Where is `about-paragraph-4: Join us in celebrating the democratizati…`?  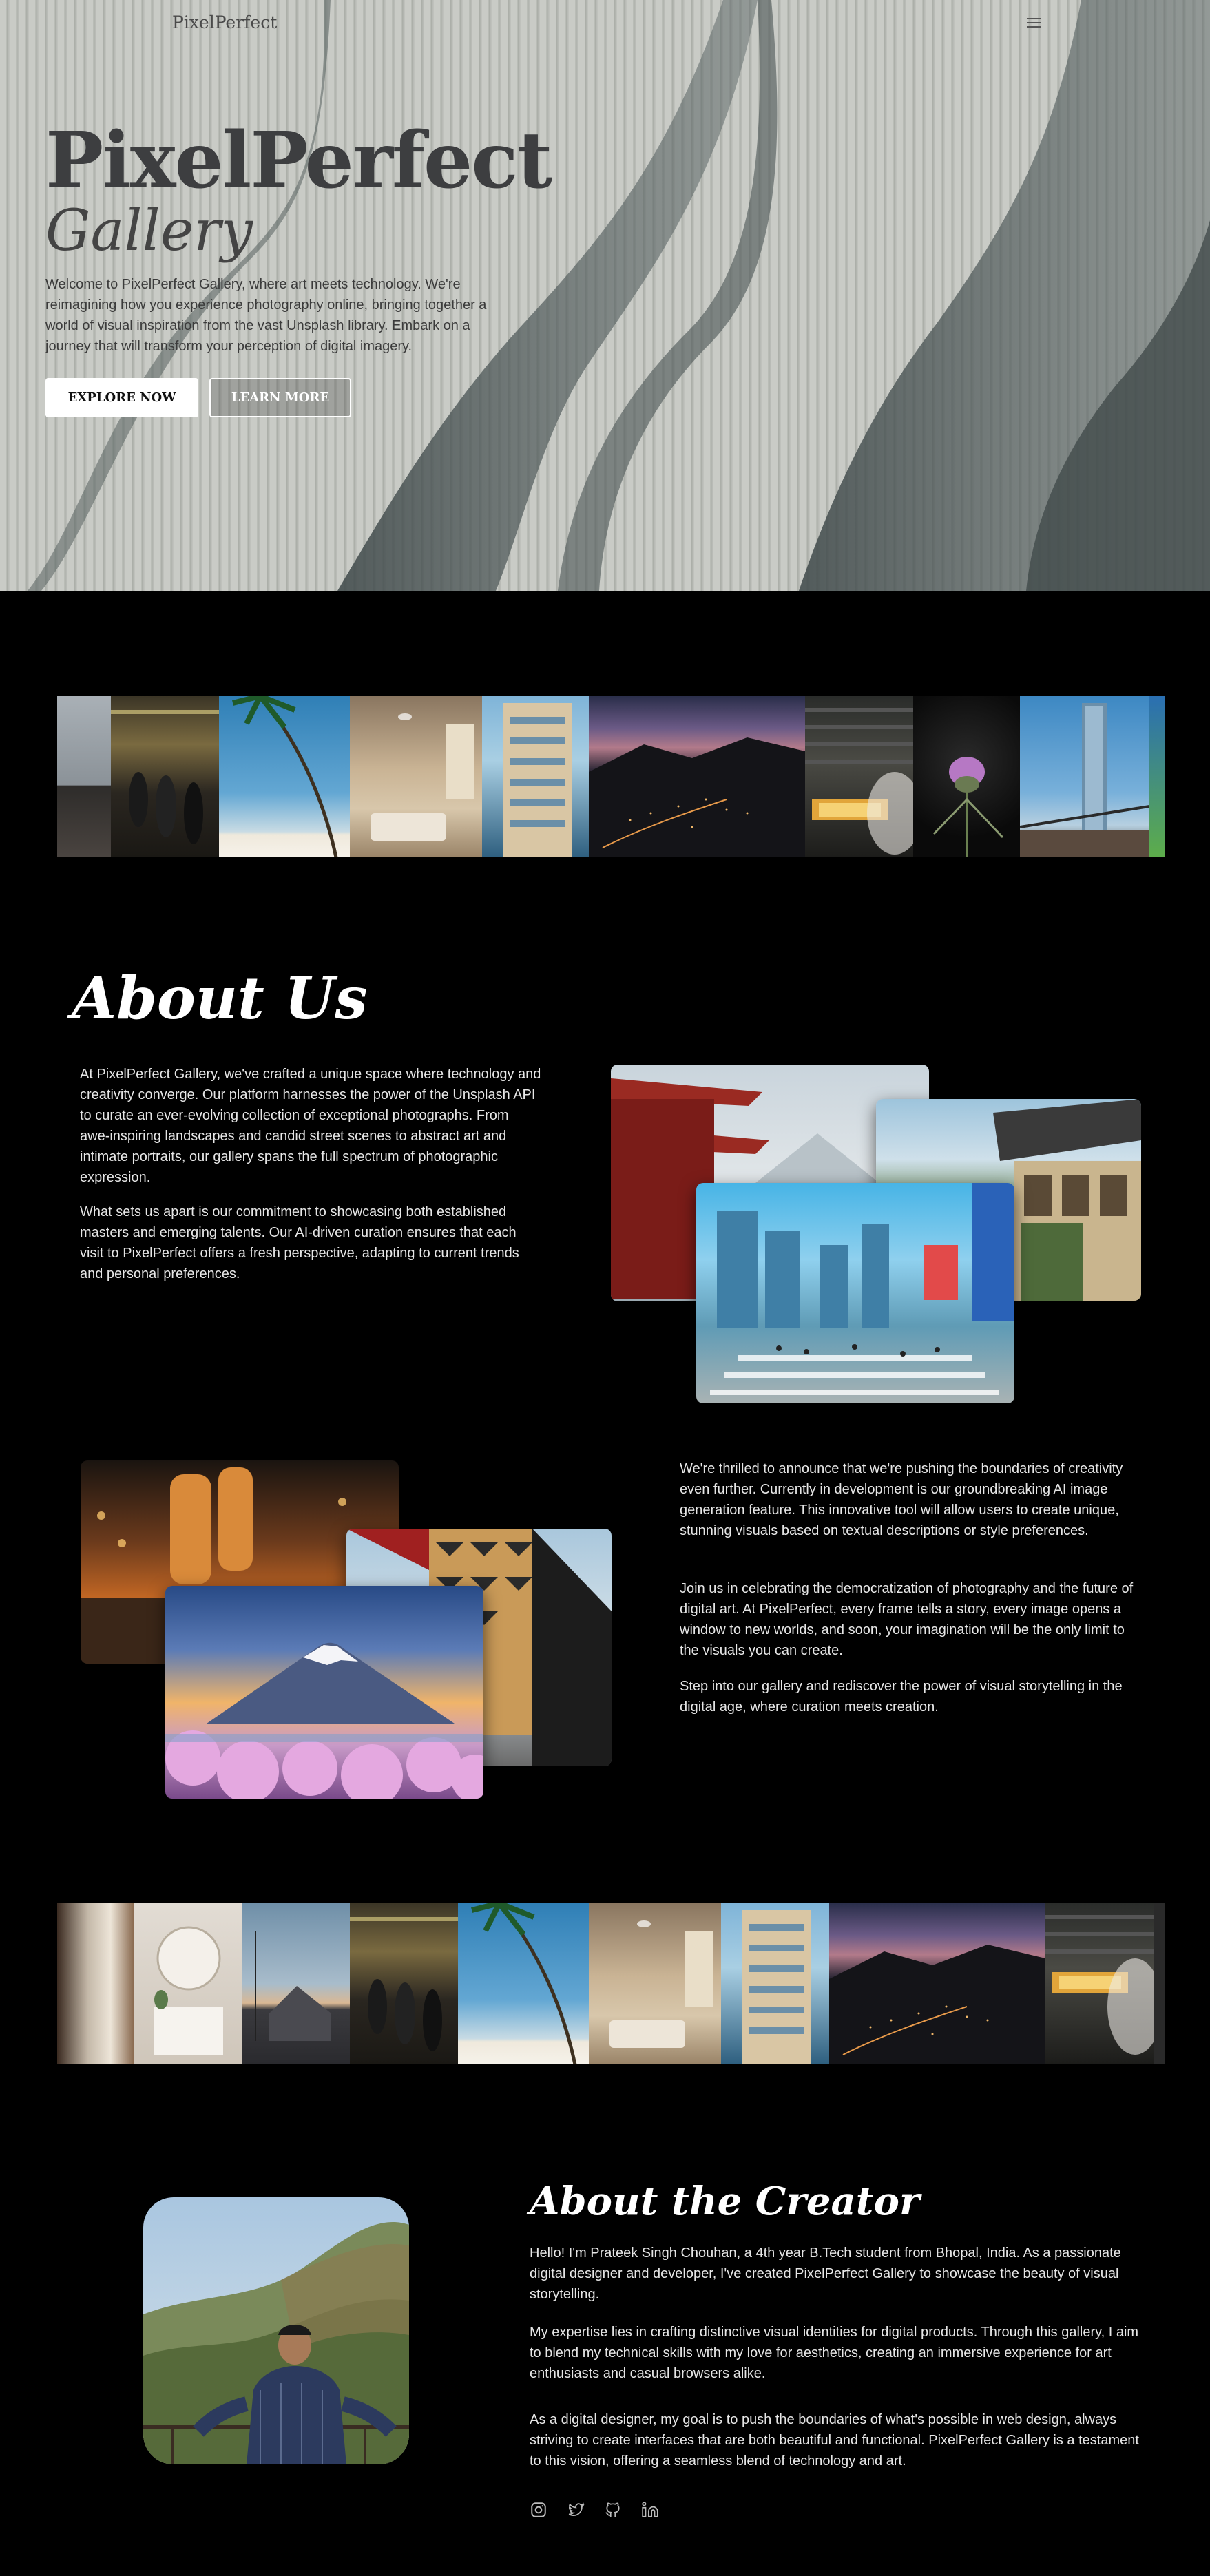
about-paragraph-4: Join us in celebrating the democratizati… is located at coordinates (907, 1619).